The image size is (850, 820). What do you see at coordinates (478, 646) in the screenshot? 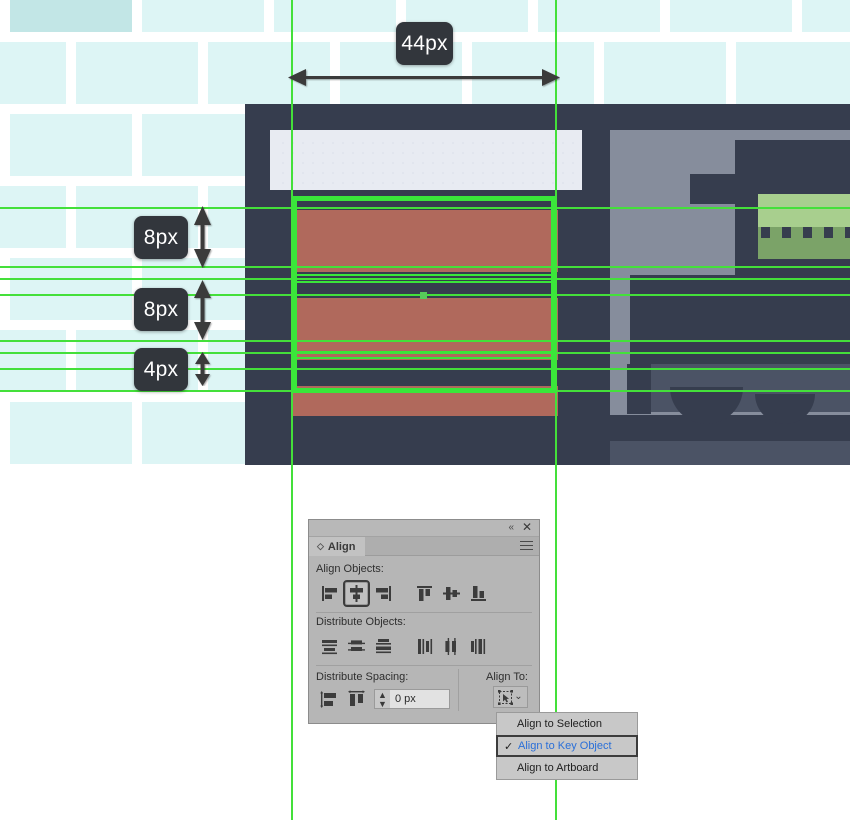
I see `distribute-horizontal-right-button` at bounding box center [478, 646].